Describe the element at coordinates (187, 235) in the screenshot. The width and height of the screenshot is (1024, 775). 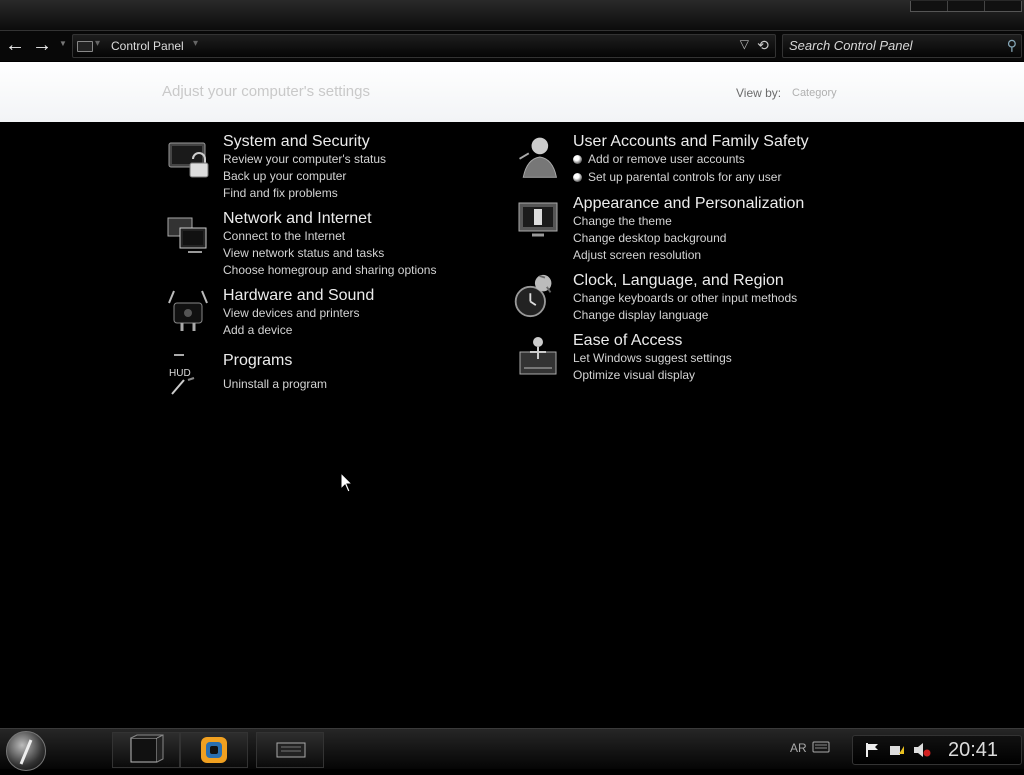
I see `network-icon` at that location.